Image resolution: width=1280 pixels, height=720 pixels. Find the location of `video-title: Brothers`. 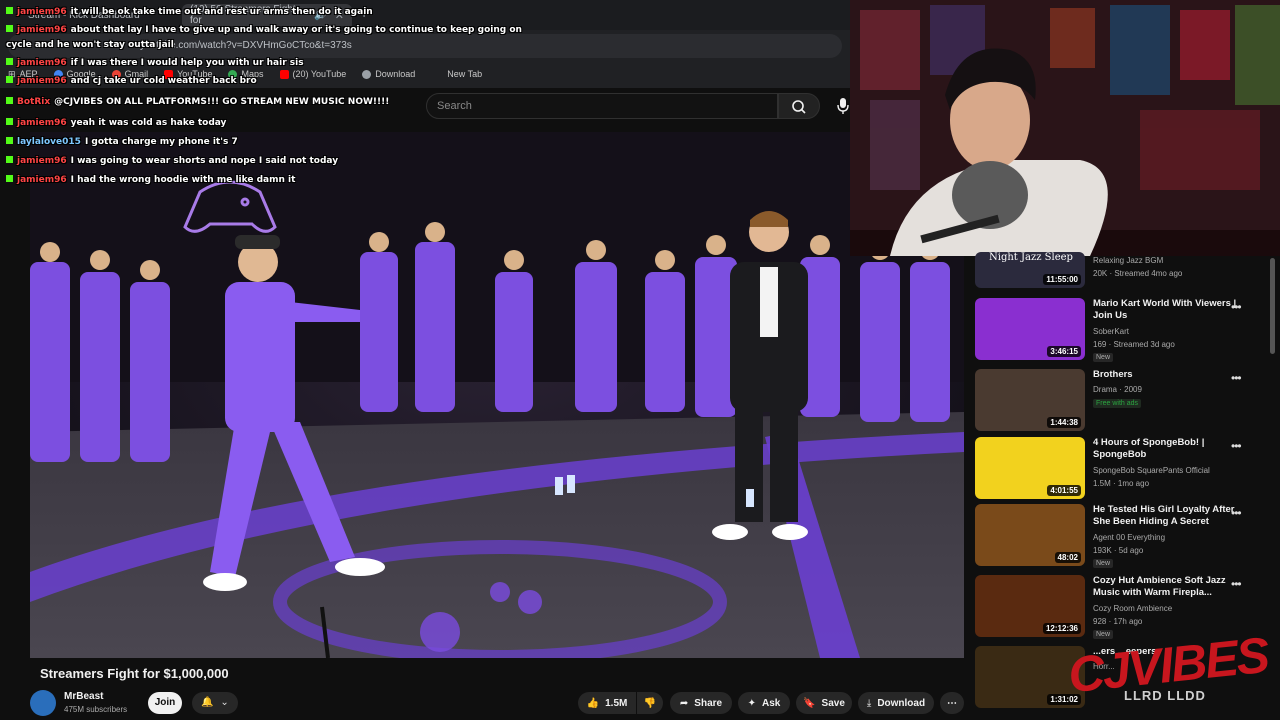

video-title: Brothers is located at coordinates (1113, 374).